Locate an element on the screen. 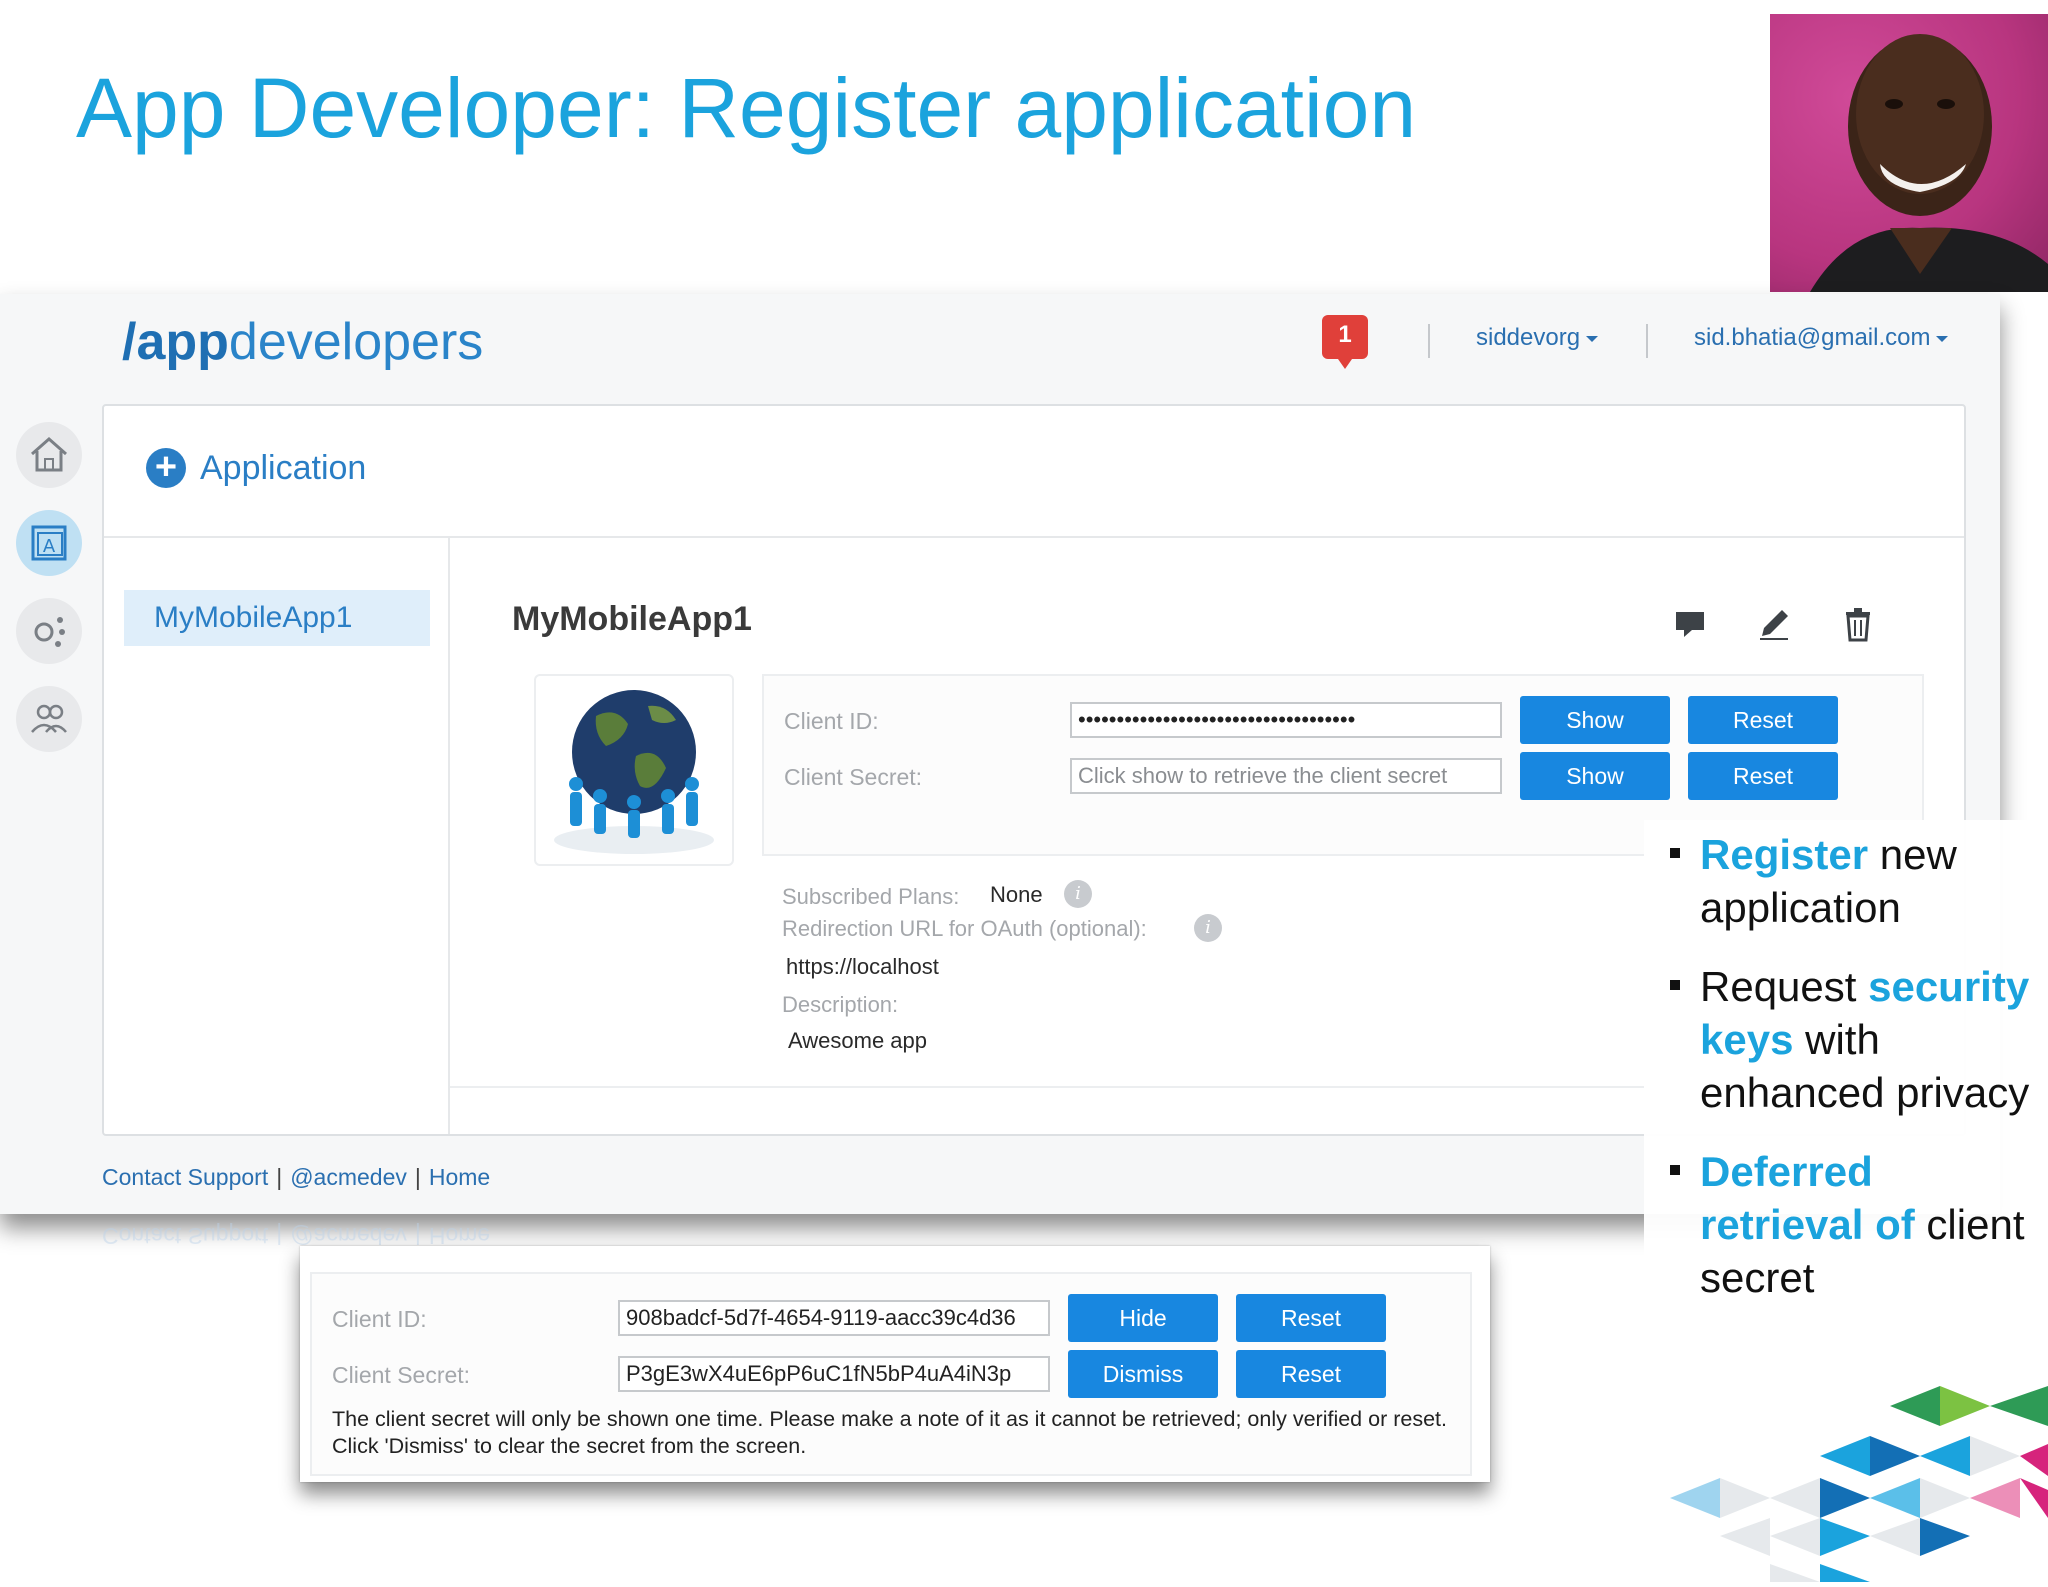 The image size is (2048, 1587). plans-label: Subscribed Plans: is located at coordinates (871, 896).